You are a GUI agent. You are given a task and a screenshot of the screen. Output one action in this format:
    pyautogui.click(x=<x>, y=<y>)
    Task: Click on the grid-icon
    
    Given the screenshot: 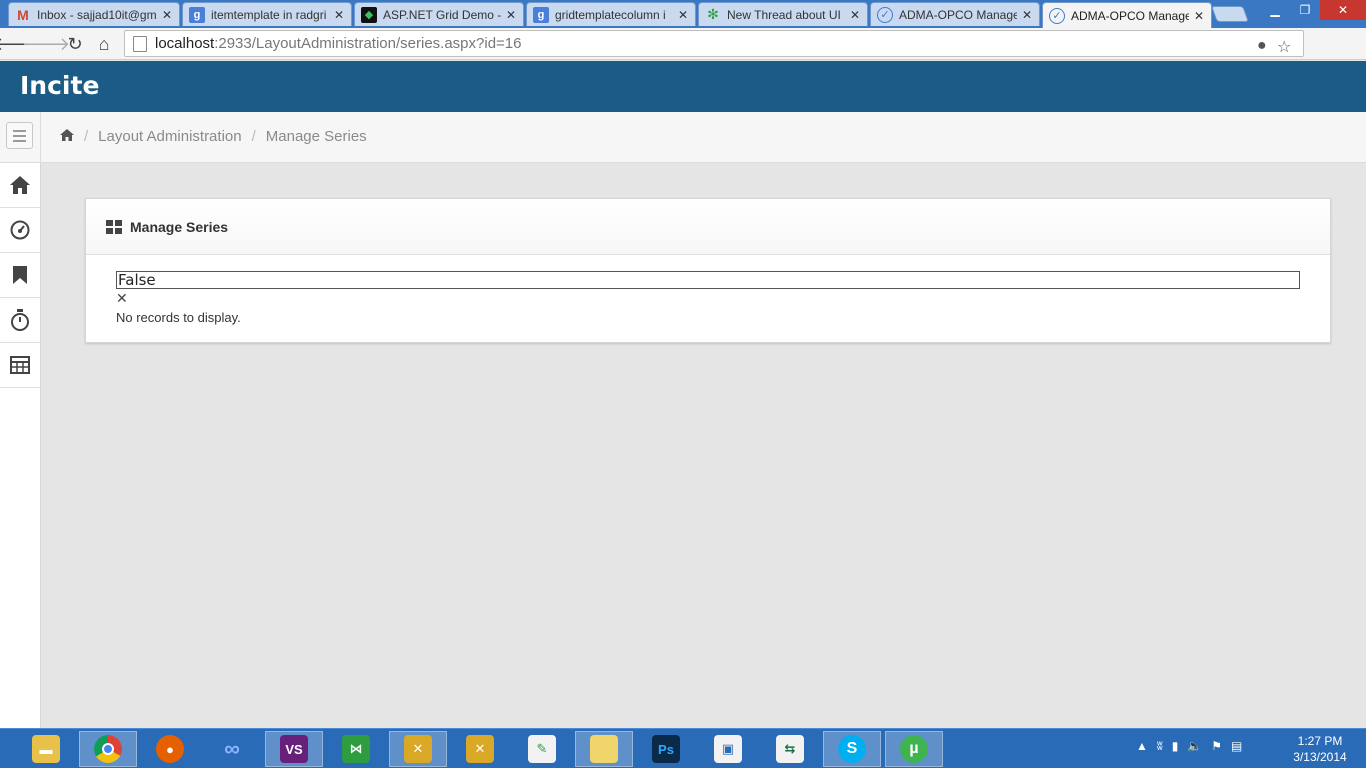 What is the action you would take?
    pyautogui.click(x=114, y=226)
    